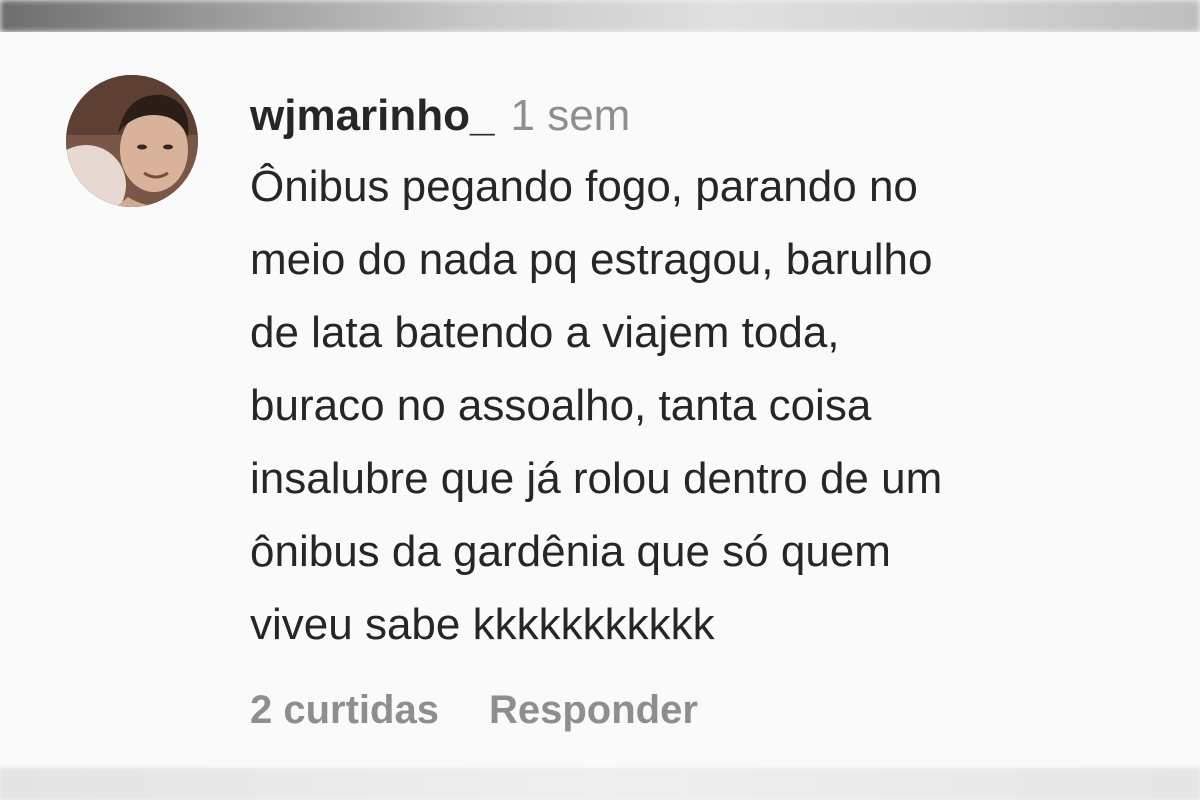 The image size is (1200, 800). What do you see at coordinates (344, 710) in the screenshot?
I see `likes-count-button: 2 curtidas` at bounding box center [344, 710].